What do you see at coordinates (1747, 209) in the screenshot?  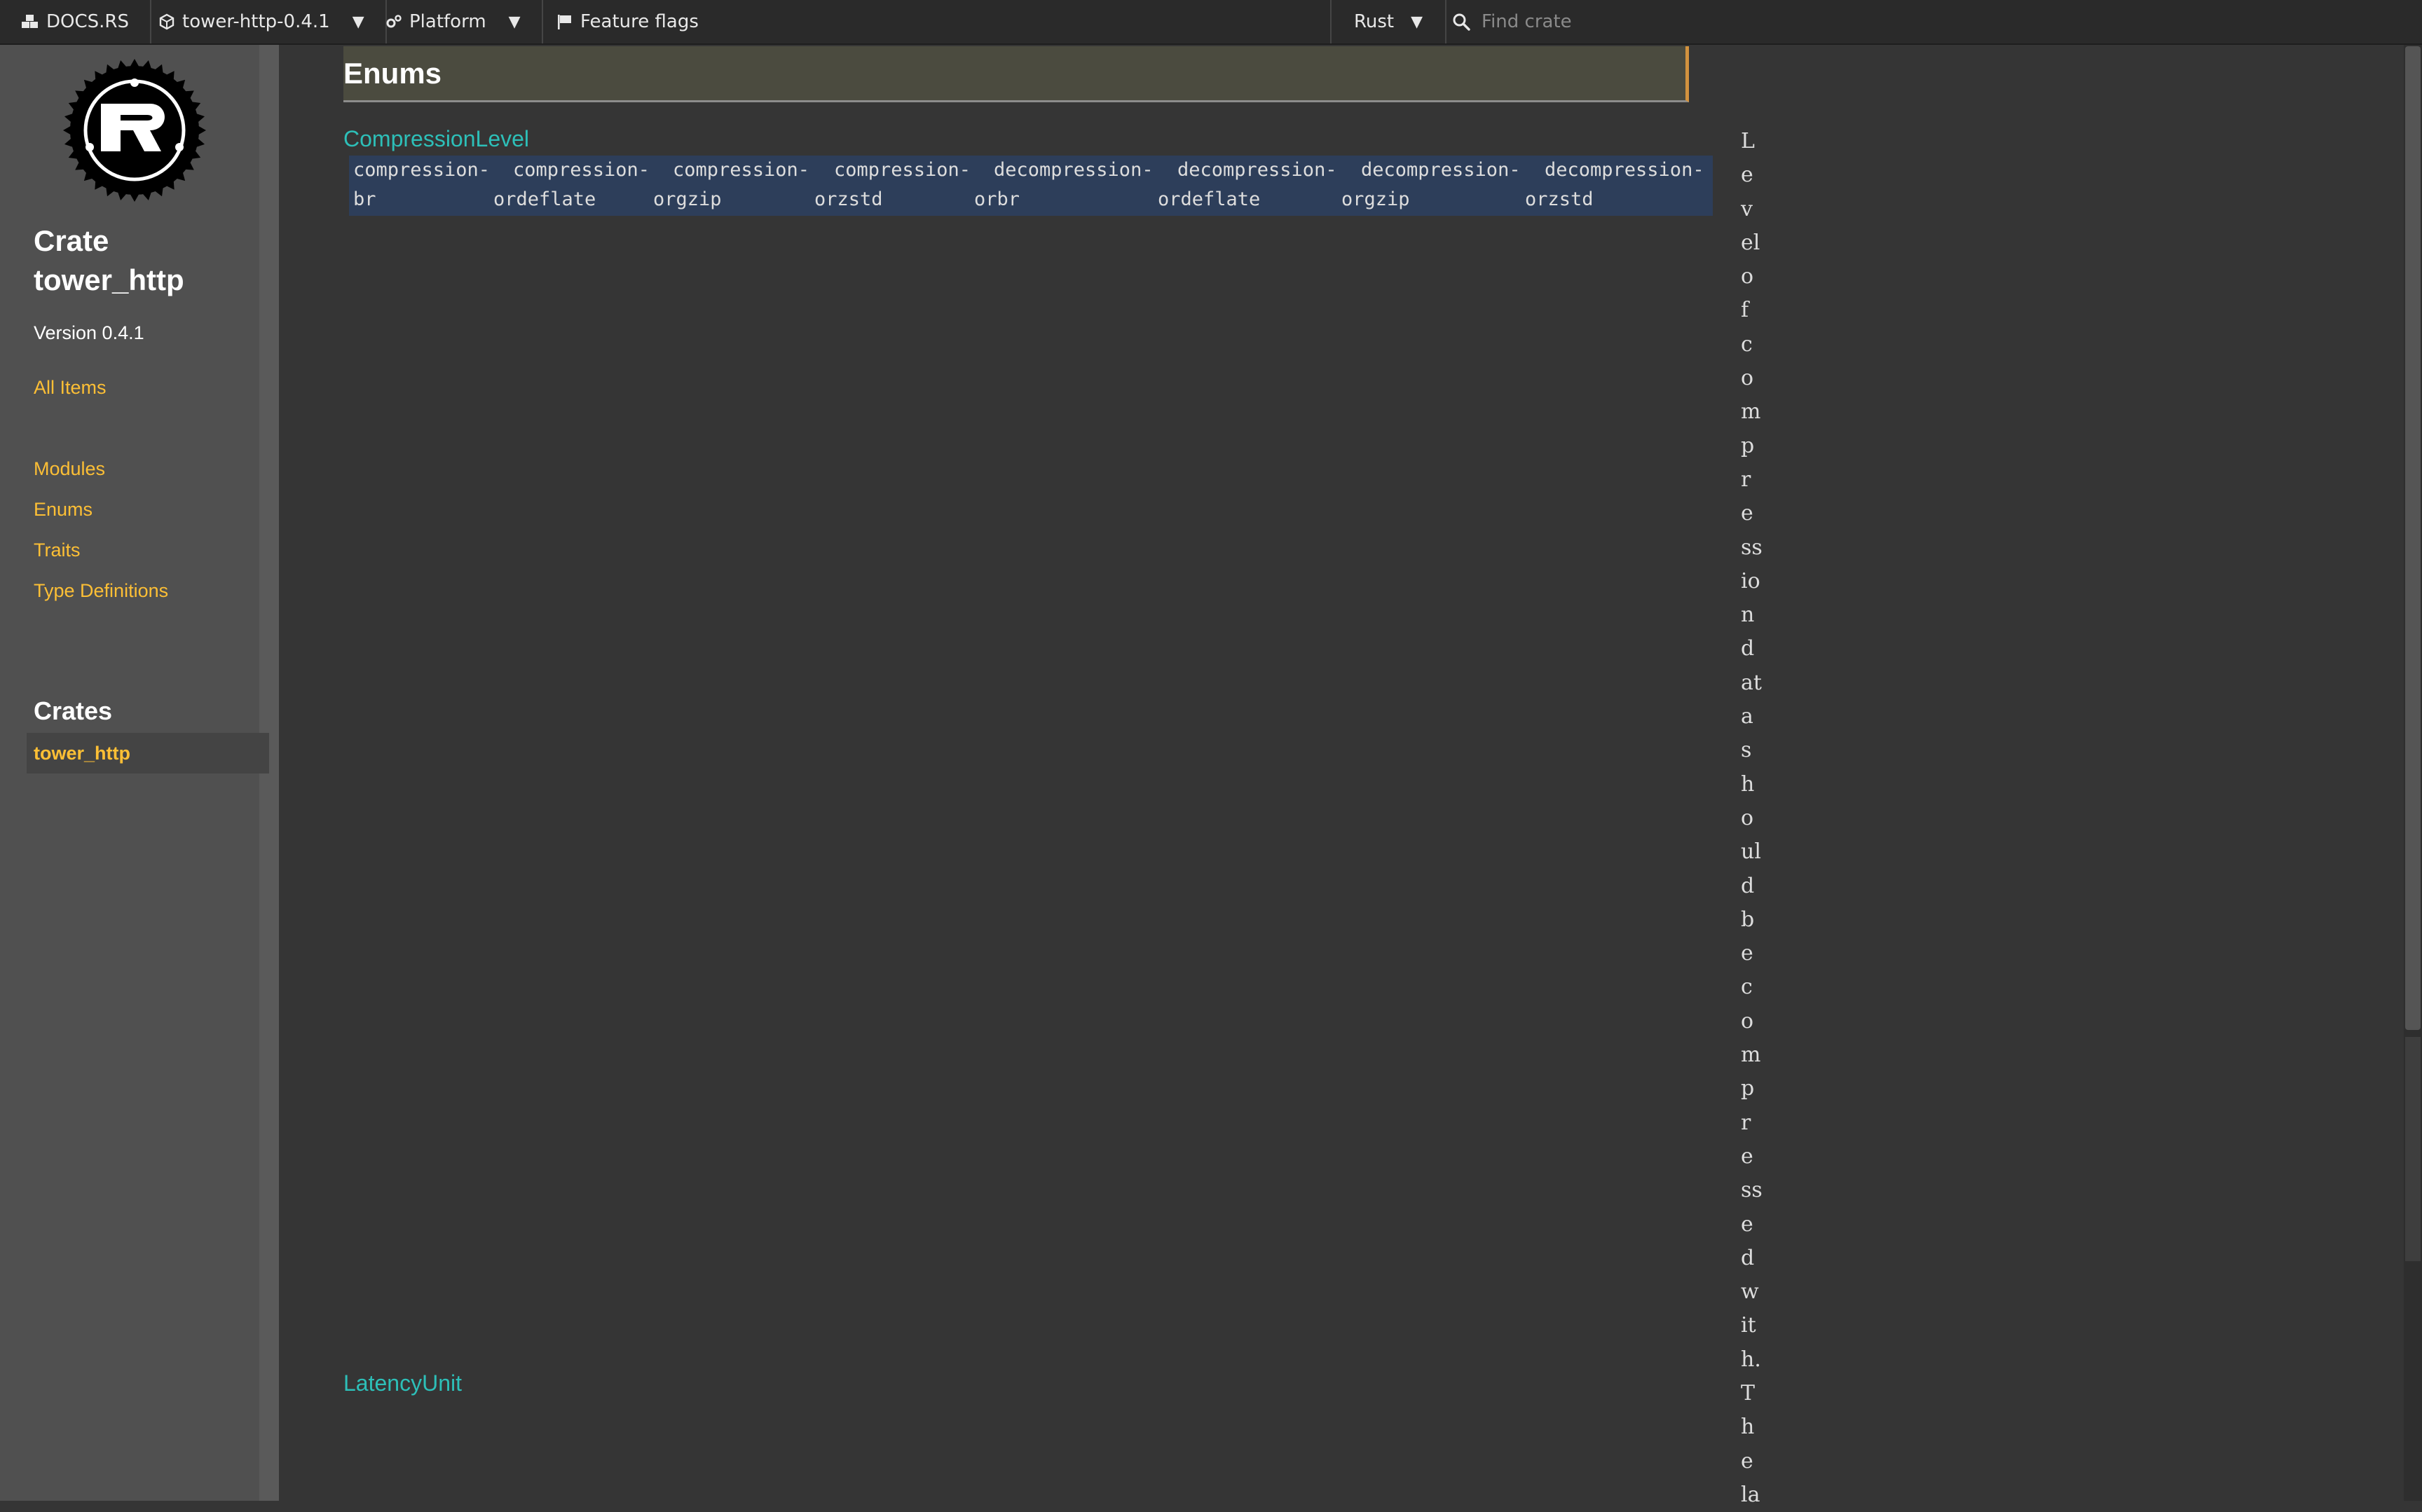 I see `description-fragment: v` at bounding box center [1747, 209].